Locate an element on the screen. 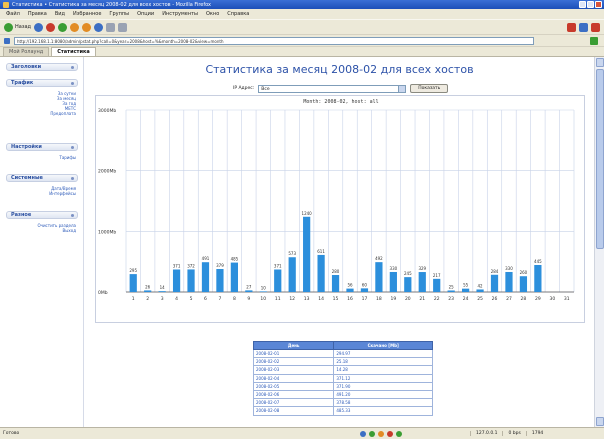 Image resolution: width=604 pixels, height=439 pixels. table-cell-day: 2008-02-05 is located at coordinates (293, 386).